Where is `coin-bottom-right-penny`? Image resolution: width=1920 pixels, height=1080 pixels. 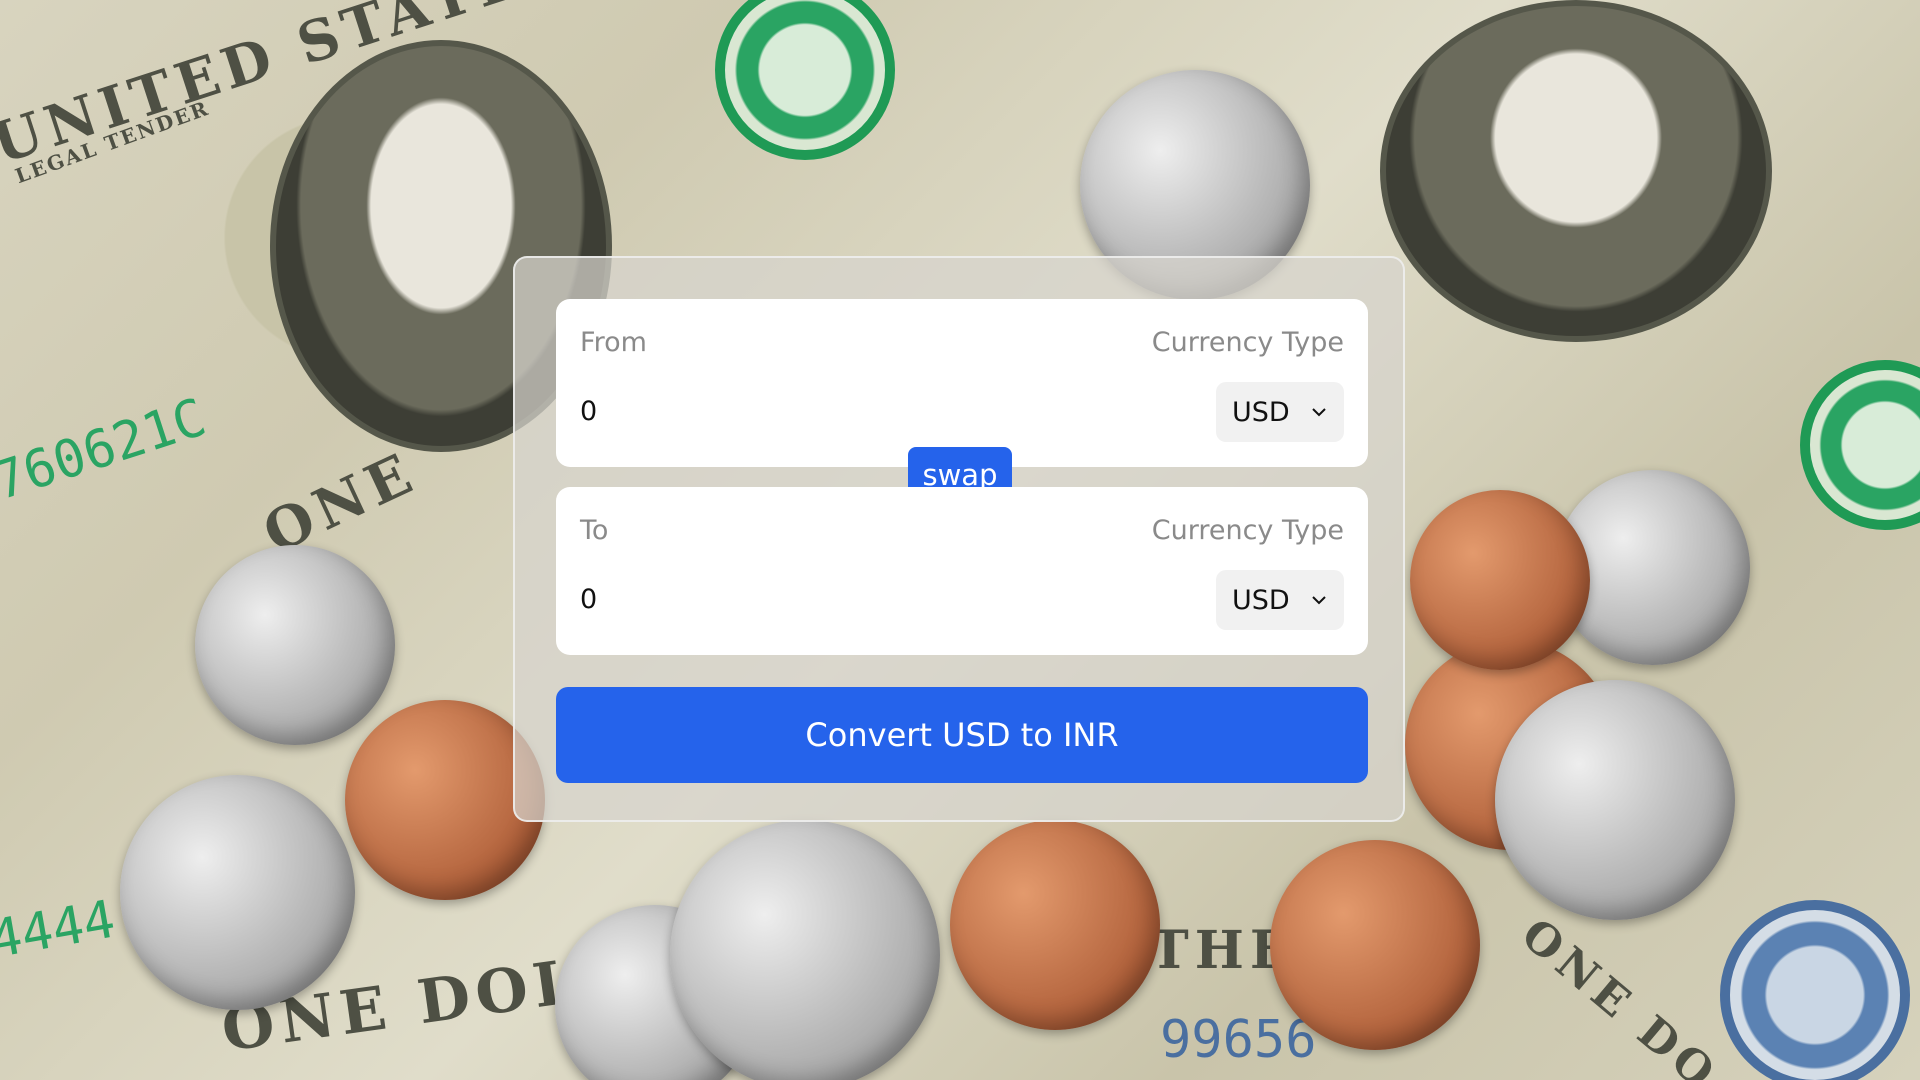 coin-bottom-right-penny is located at coordinates (1375, 945).